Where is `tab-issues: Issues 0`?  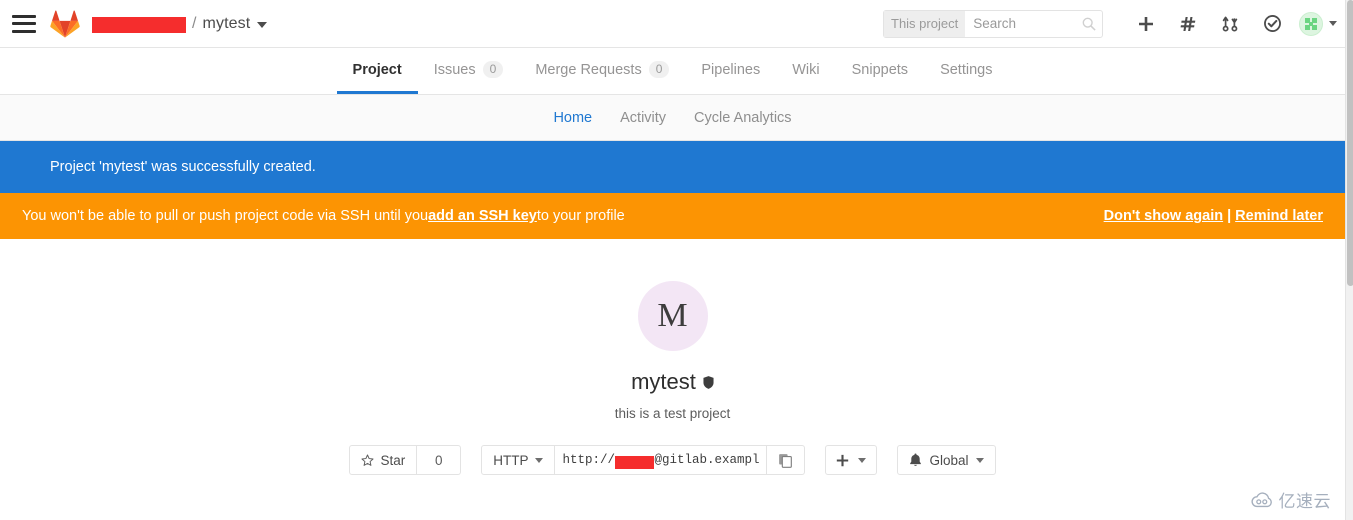 tab-issues: Issues 0 is located at coordinates (469, 71).